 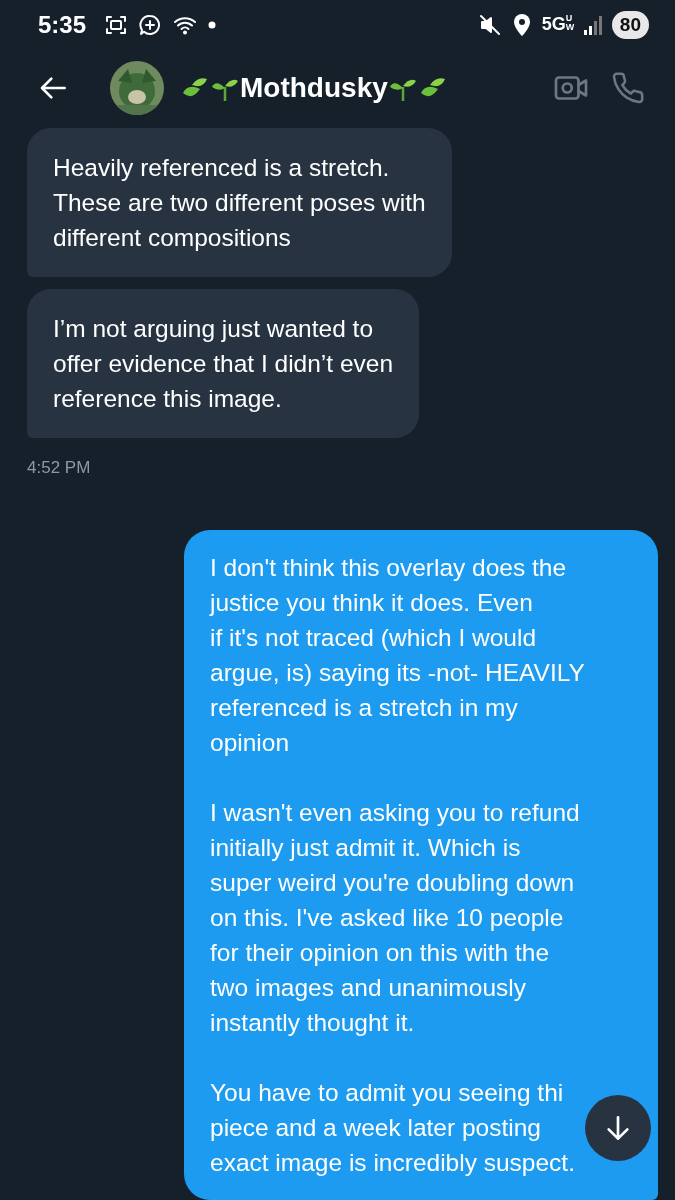 I want to click on signal-icon, so click(x=592, y=24).